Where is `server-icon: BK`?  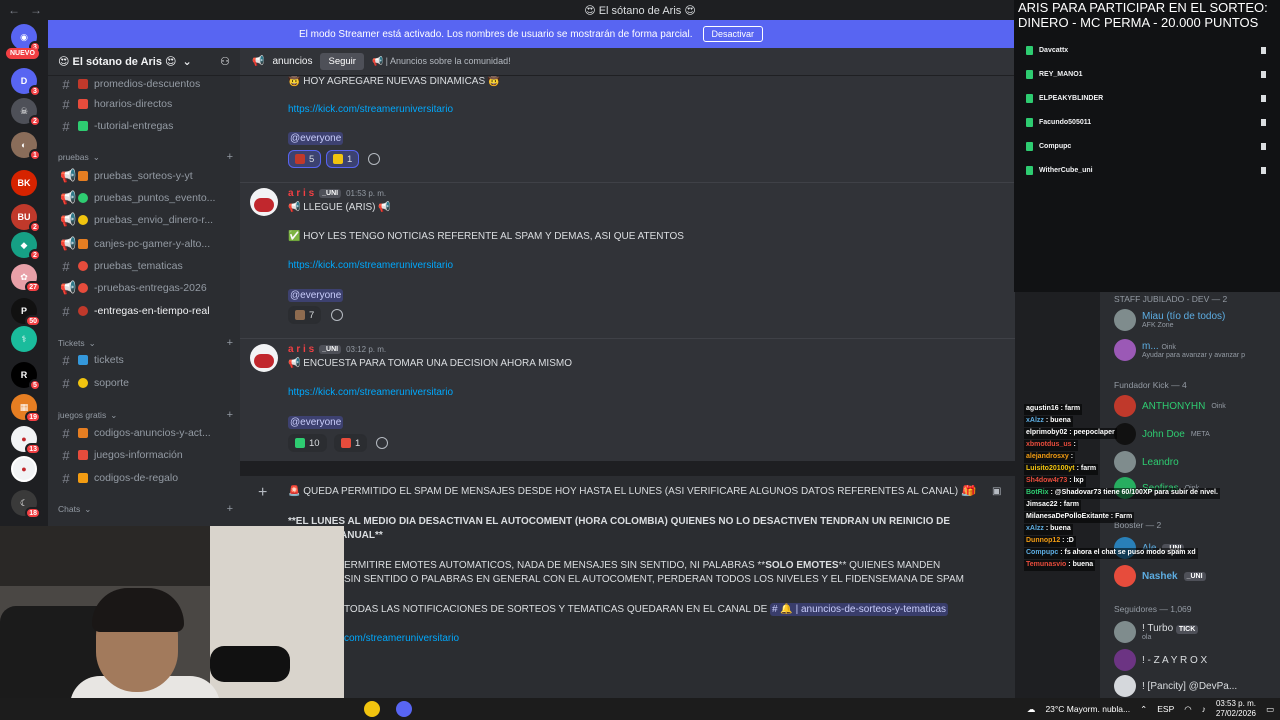 server-icon: BK is located at coordinates (24, 183).